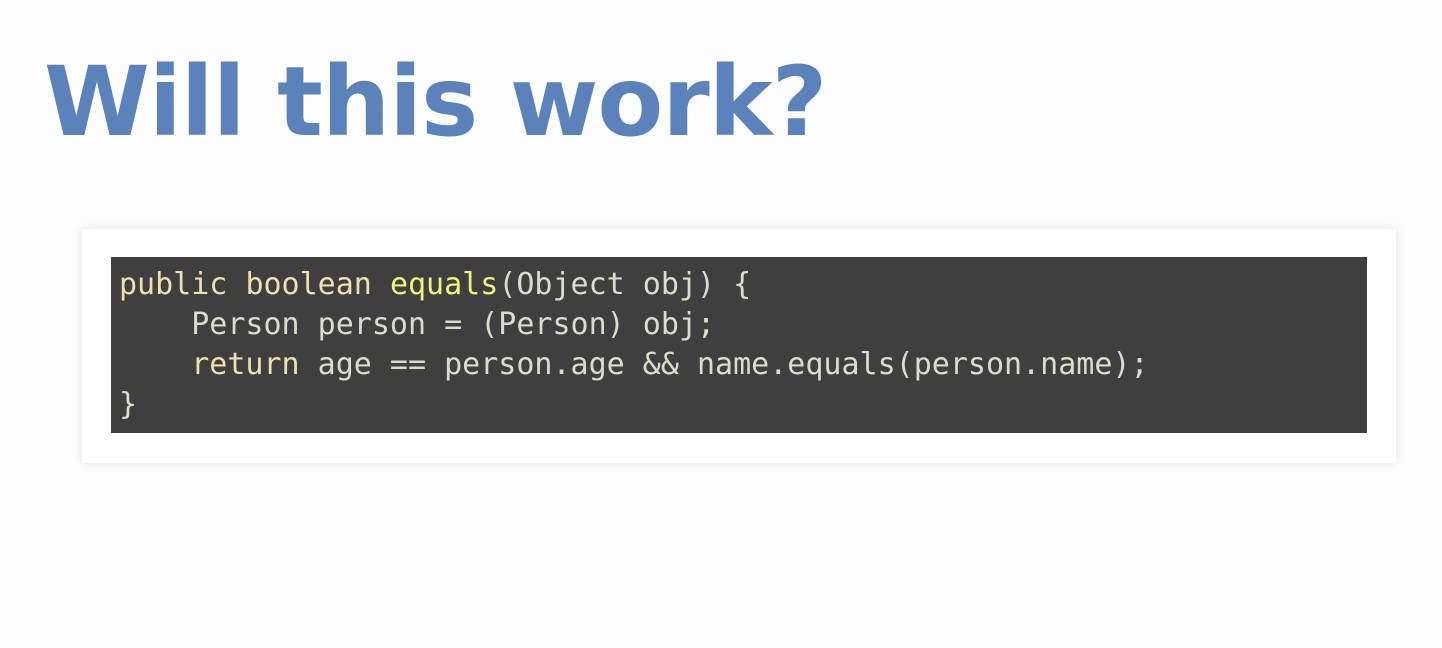 This screenshot has width=1442, height=648. Describe the element at coordinates (625, 284) in the screenshot. I see `code-signature-rest: (Object obj) {` at that location.